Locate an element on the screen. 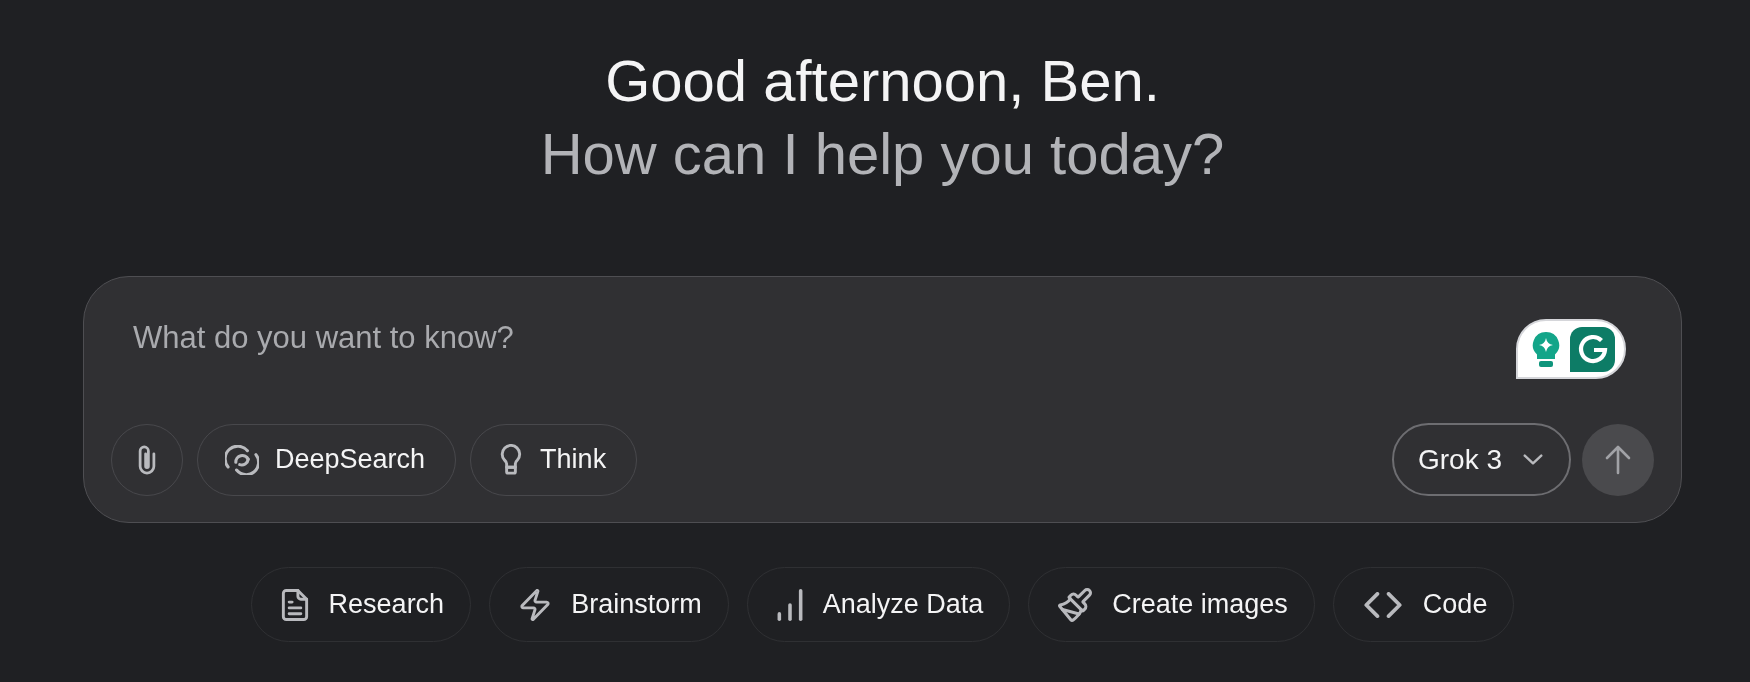 Image resolution: width=1750 pixels, height=682 pixels. paintbrush-icon is located at coordinates (1075, 604).